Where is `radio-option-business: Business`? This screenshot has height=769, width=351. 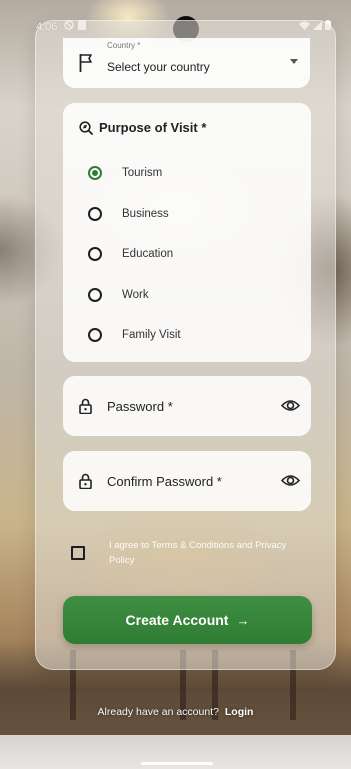
radio-option-business: Business is located at coordinates (134, 214).